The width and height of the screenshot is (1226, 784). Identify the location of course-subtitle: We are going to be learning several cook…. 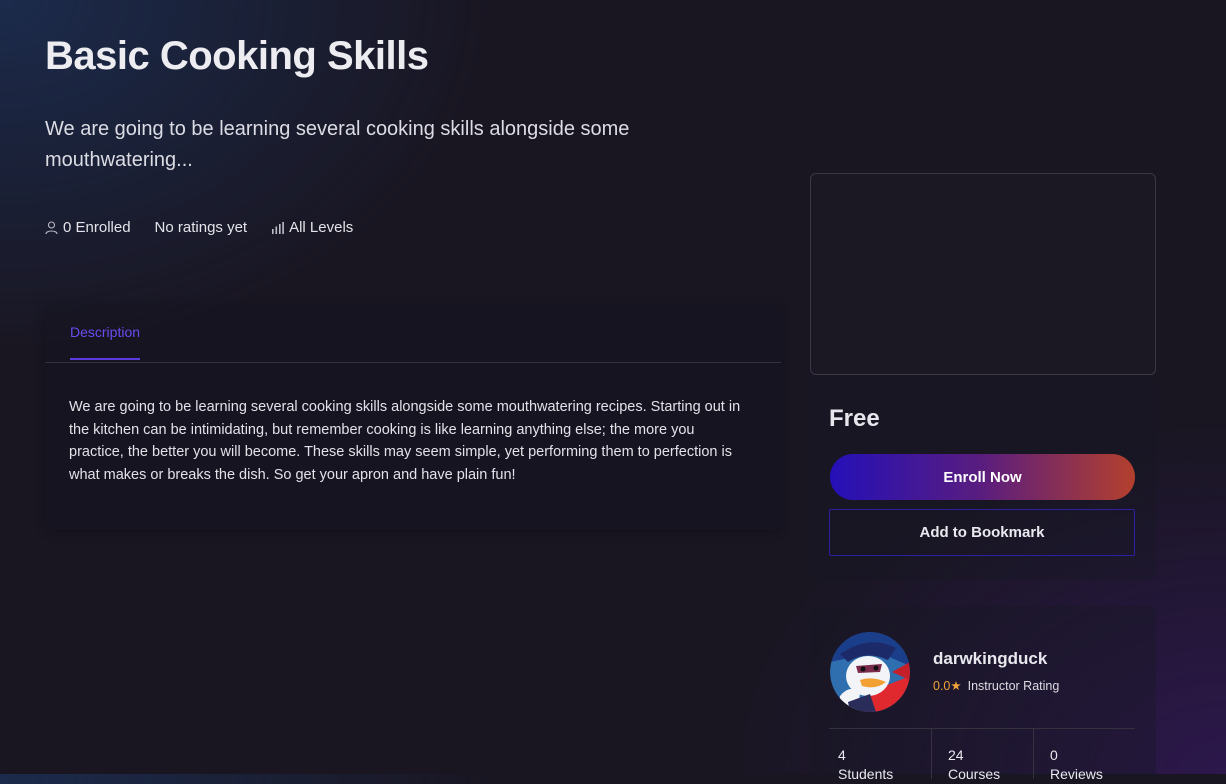
(337, 144).